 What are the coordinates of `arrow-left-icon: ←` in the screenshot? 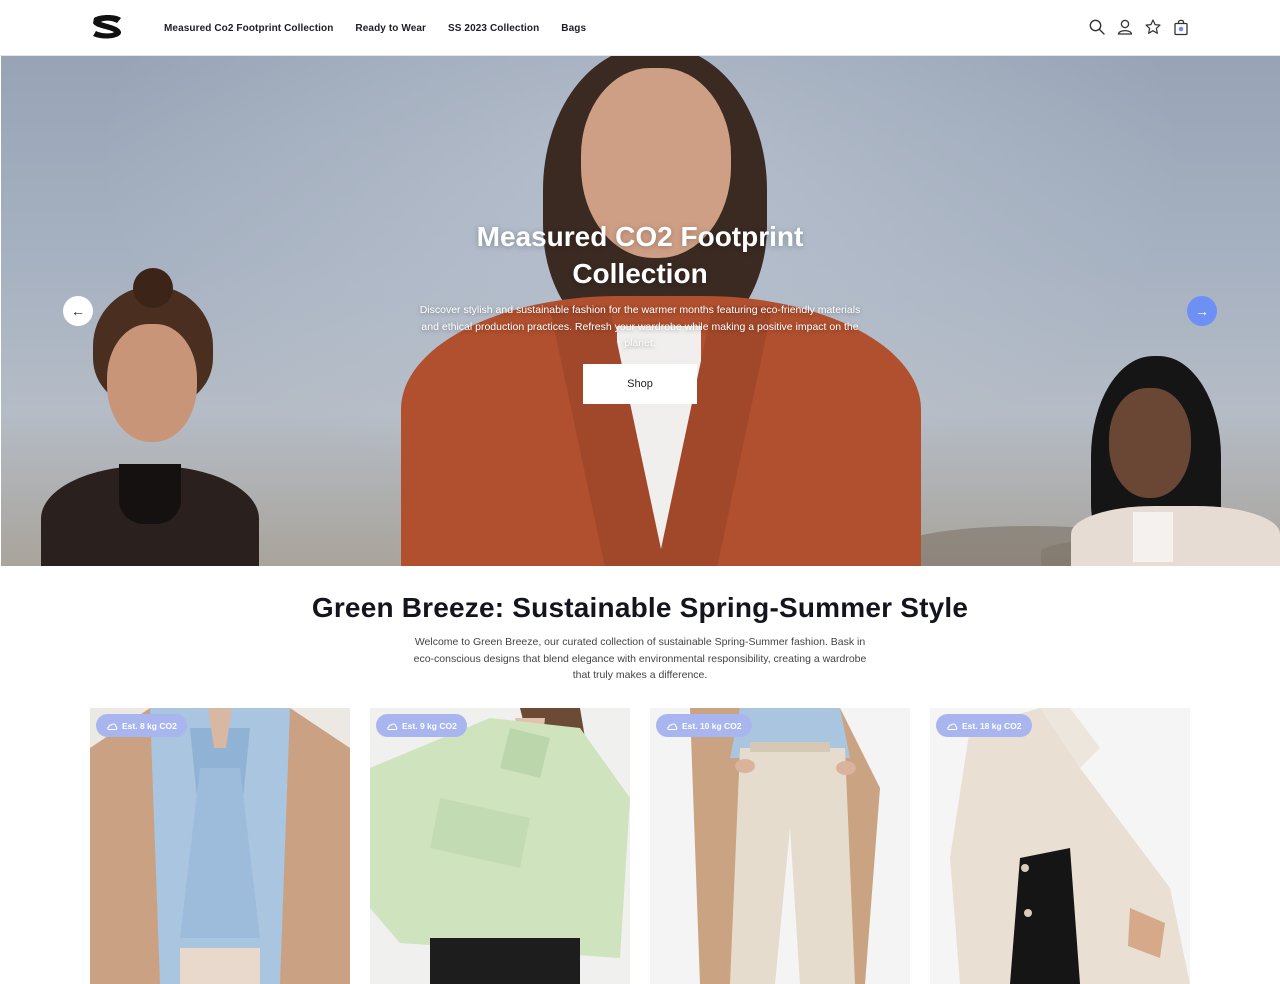 It's located at (78, 311).